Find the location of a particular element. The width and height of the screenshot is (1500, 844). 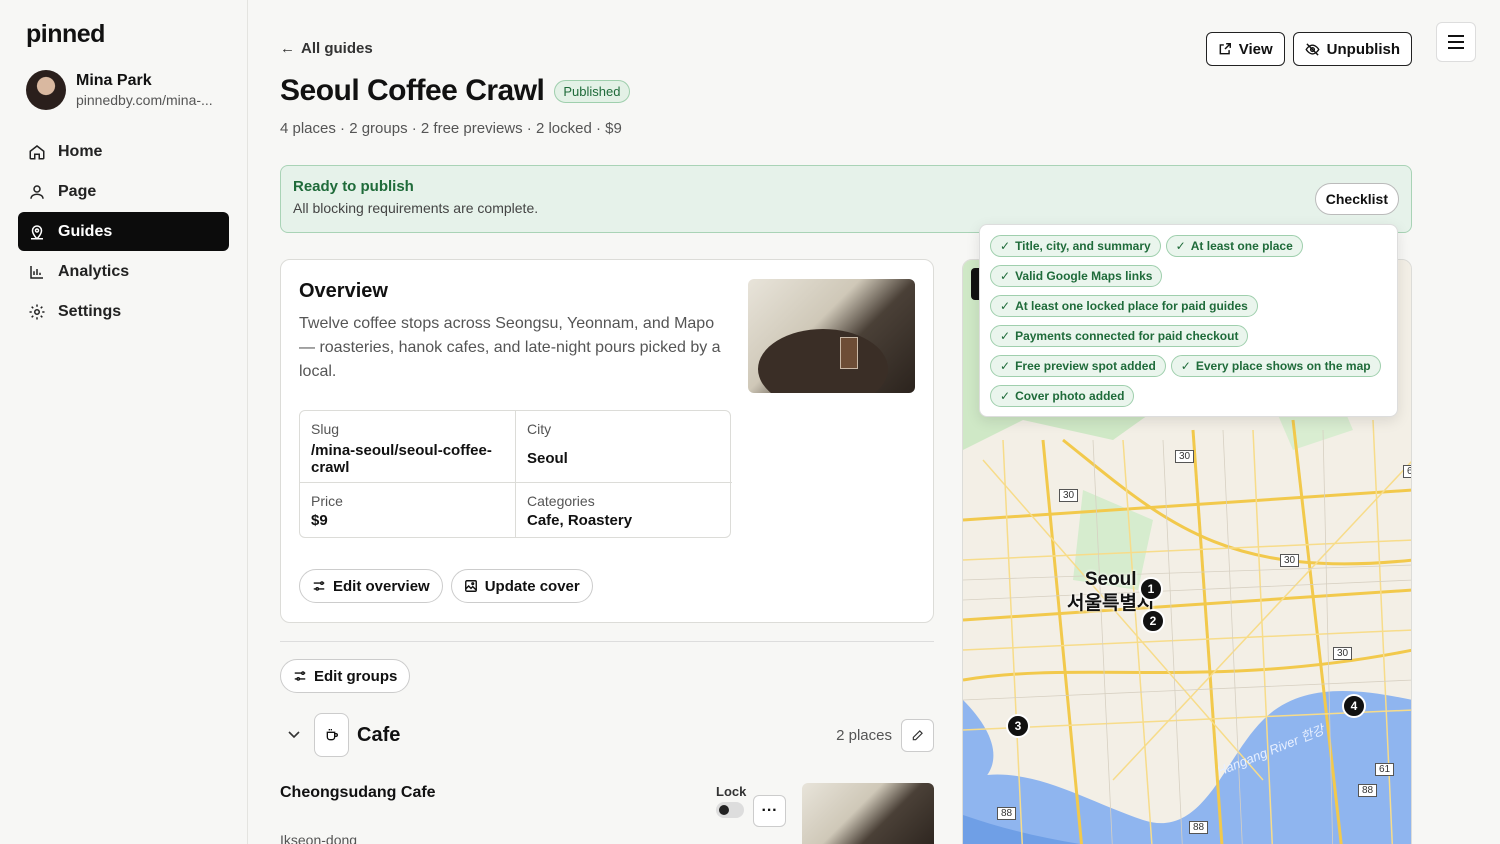

slug-label: Slug is located at coordinates (325, 429).